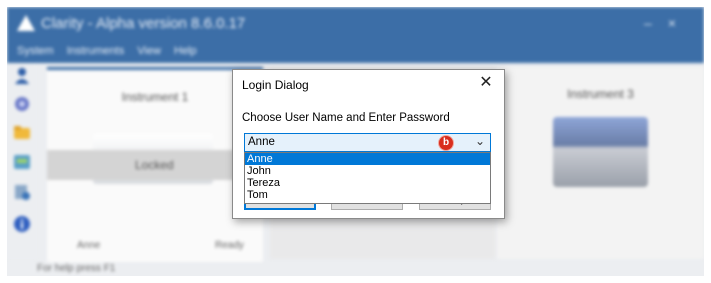 This screenshot has height=283, width=711. I want to click on user-name-select: Anne ⌄, so click(367, 142).